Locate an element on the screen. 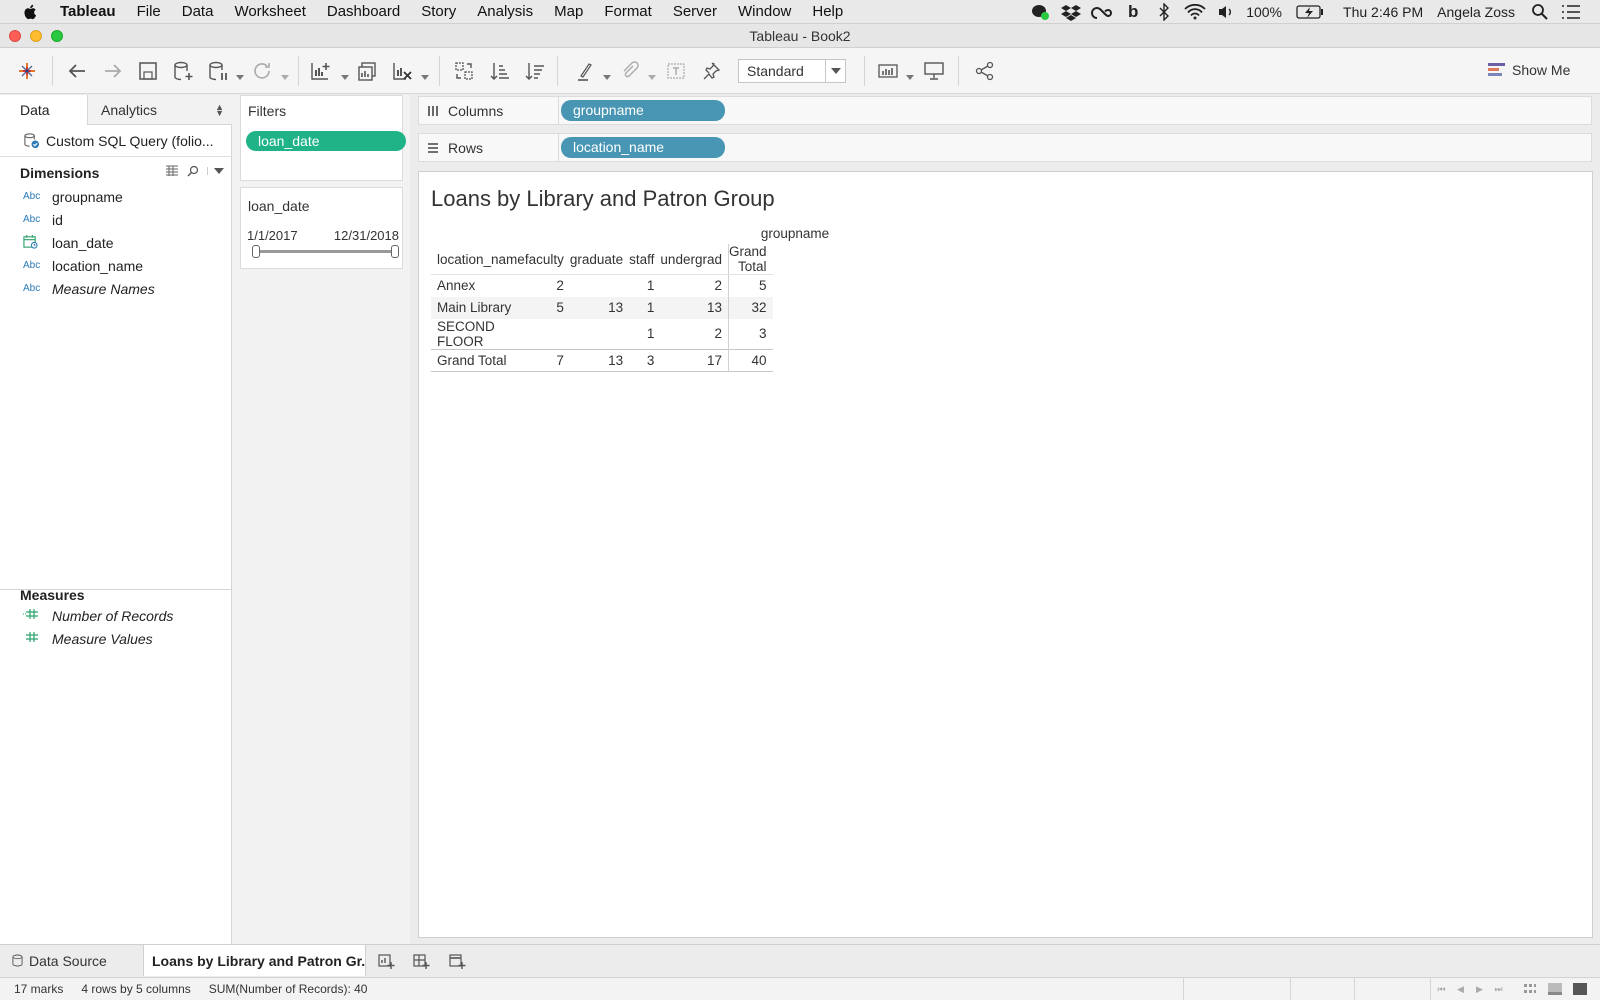  show-sheet-sorter-icon is located at coordinates (1554, 989).